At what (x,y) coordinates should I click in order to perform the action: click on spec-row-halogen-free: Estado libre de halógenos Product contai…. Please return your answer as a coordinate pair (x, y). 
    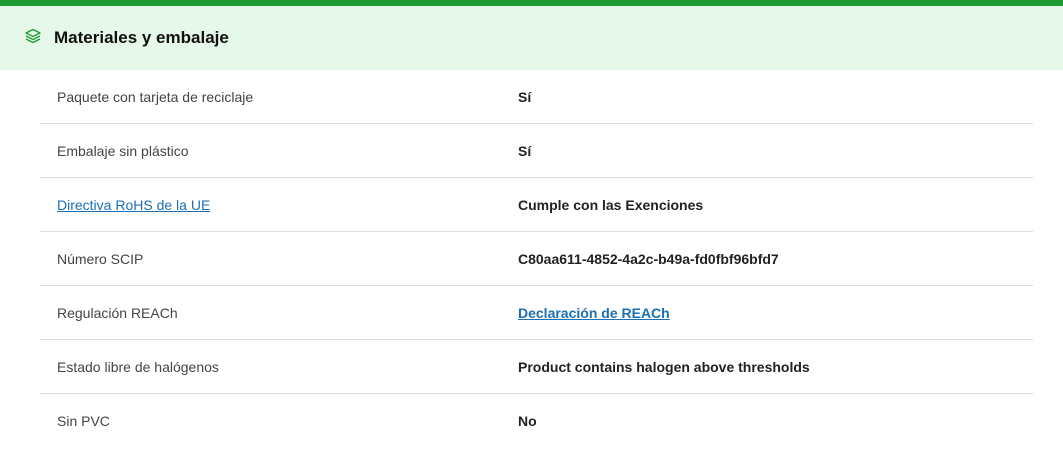
    Looking at the image, I should click on (536, 367).